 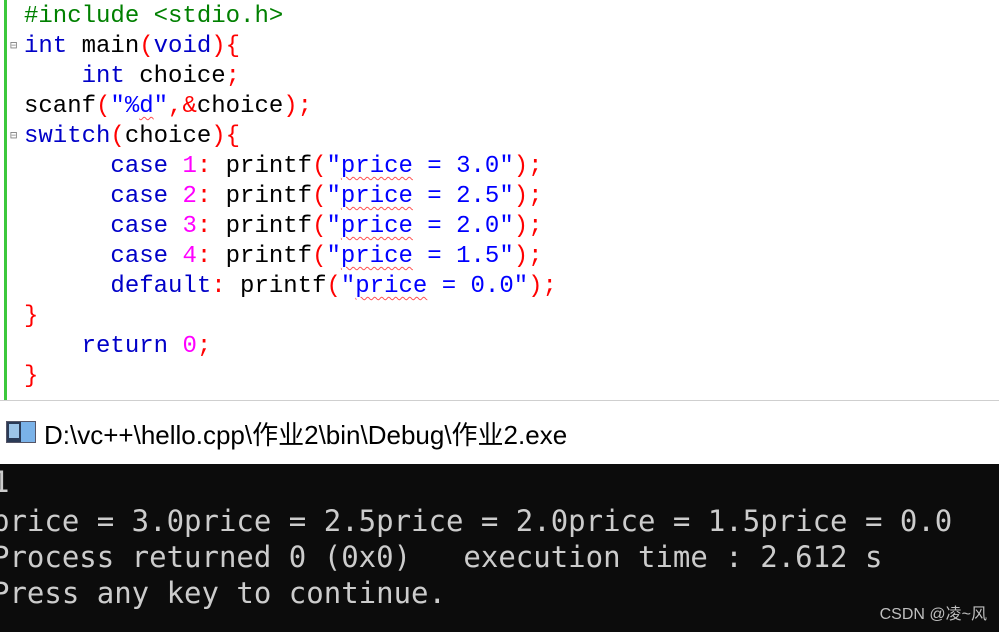 What do you see at coordinates (420, 196) in the screenshot?
I see `code-token: "price = 2.5"` at bounding box center [420, 196].